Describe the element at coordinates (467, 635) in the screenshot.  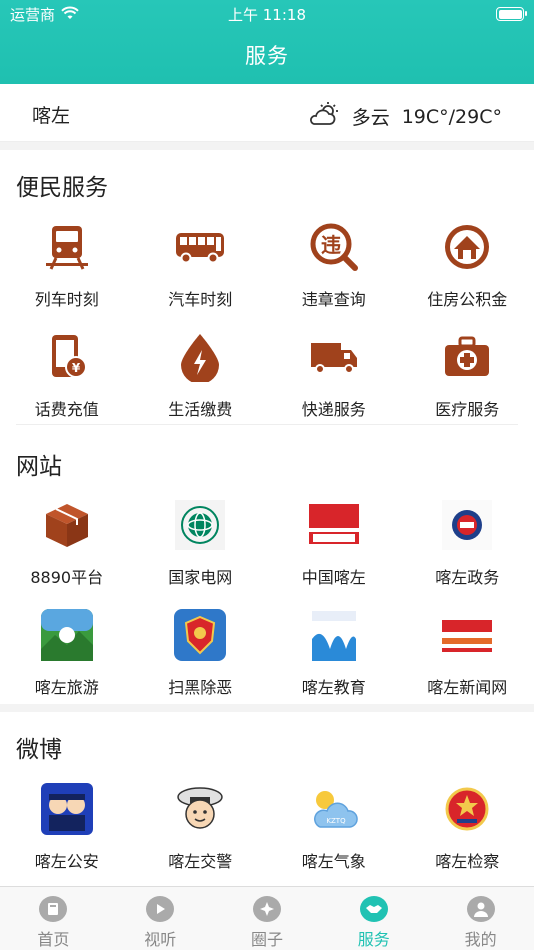
I see `kazuo-news-logo-icon` at that location.